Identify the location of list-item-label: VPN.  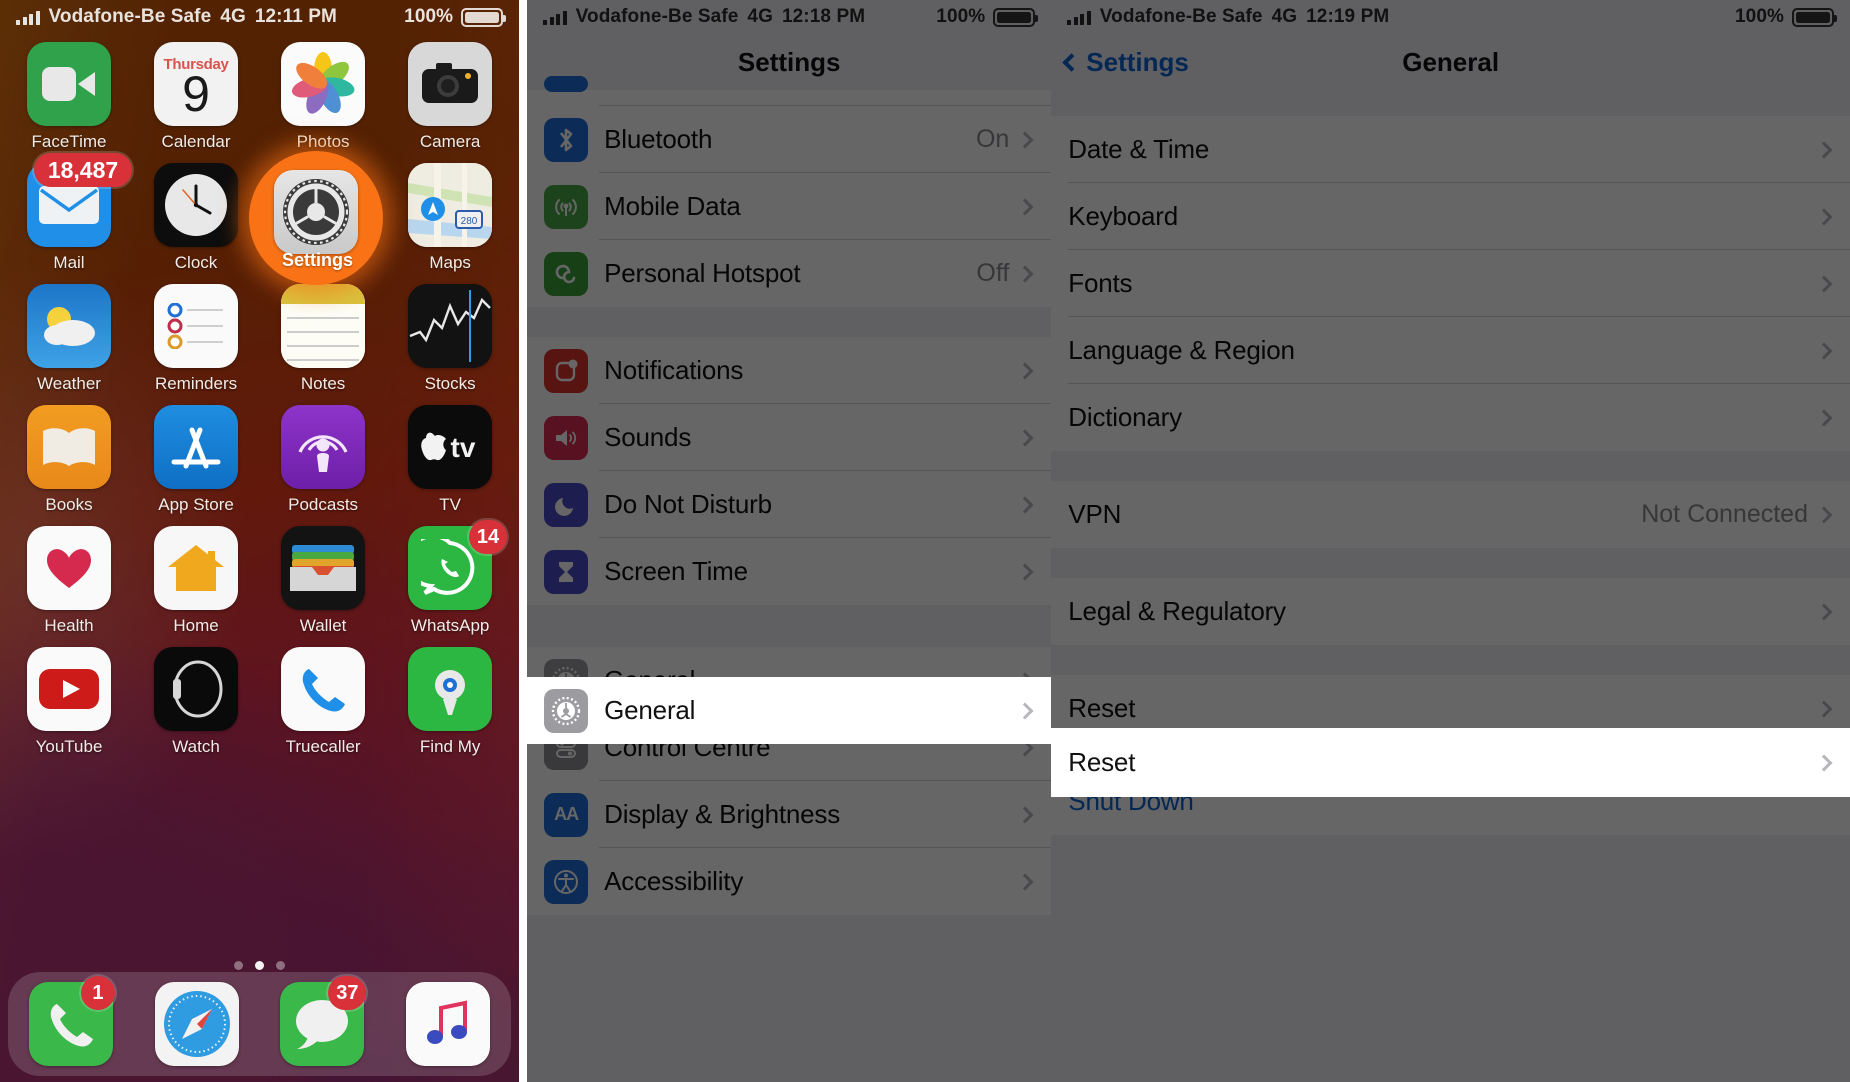
(1095, 514).